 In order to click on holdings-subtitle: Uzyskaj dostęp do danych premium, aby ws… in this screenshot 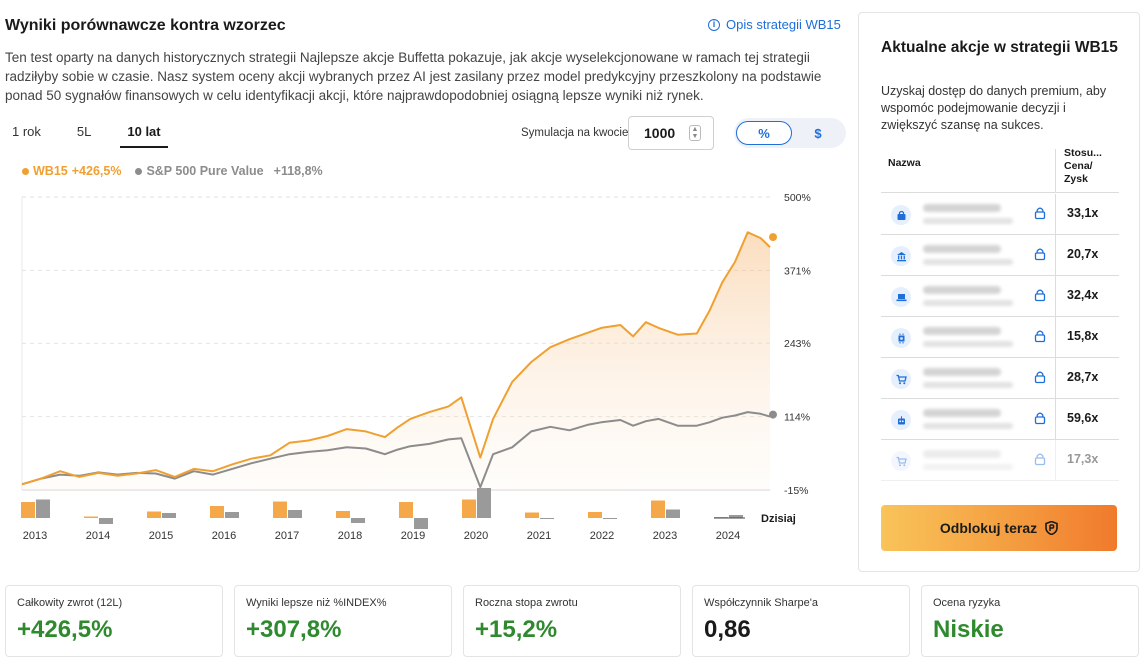, I will do `click(994, 108)`.